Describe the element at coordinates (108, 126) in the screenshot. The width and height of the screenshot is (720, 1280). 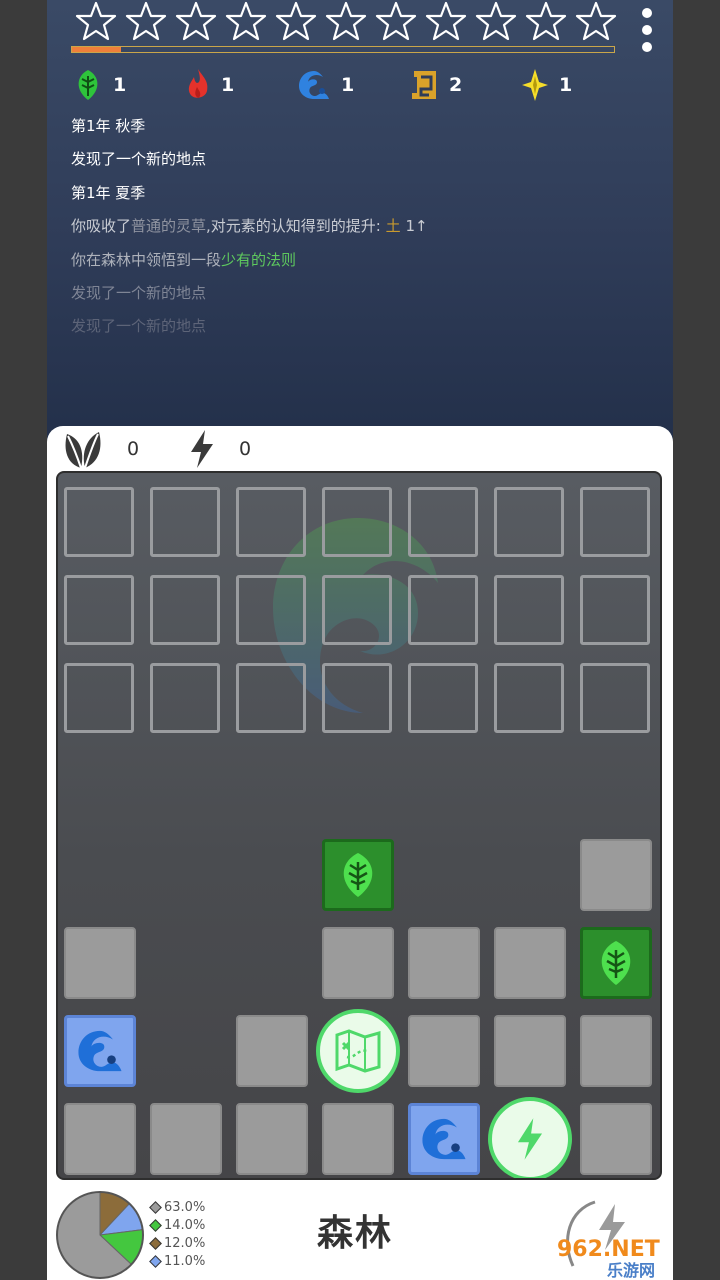
I see `log-entry: 第1年 秋季` at that location.